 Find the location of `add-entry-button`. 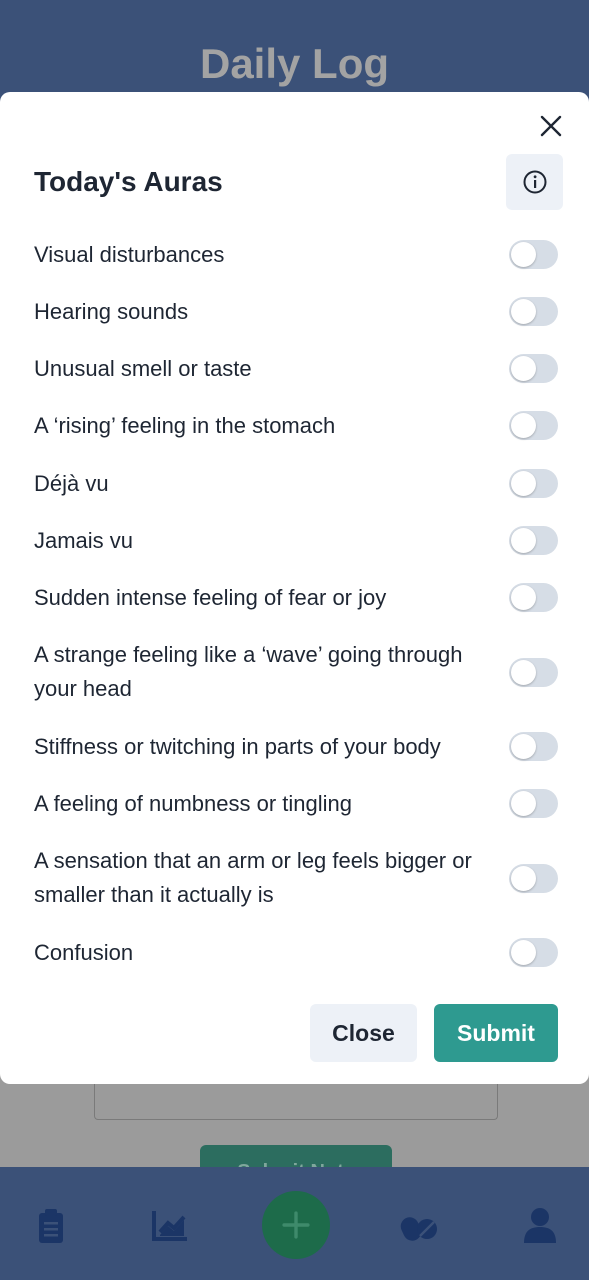

add-entry-button is located at coordinates (296, 1225).